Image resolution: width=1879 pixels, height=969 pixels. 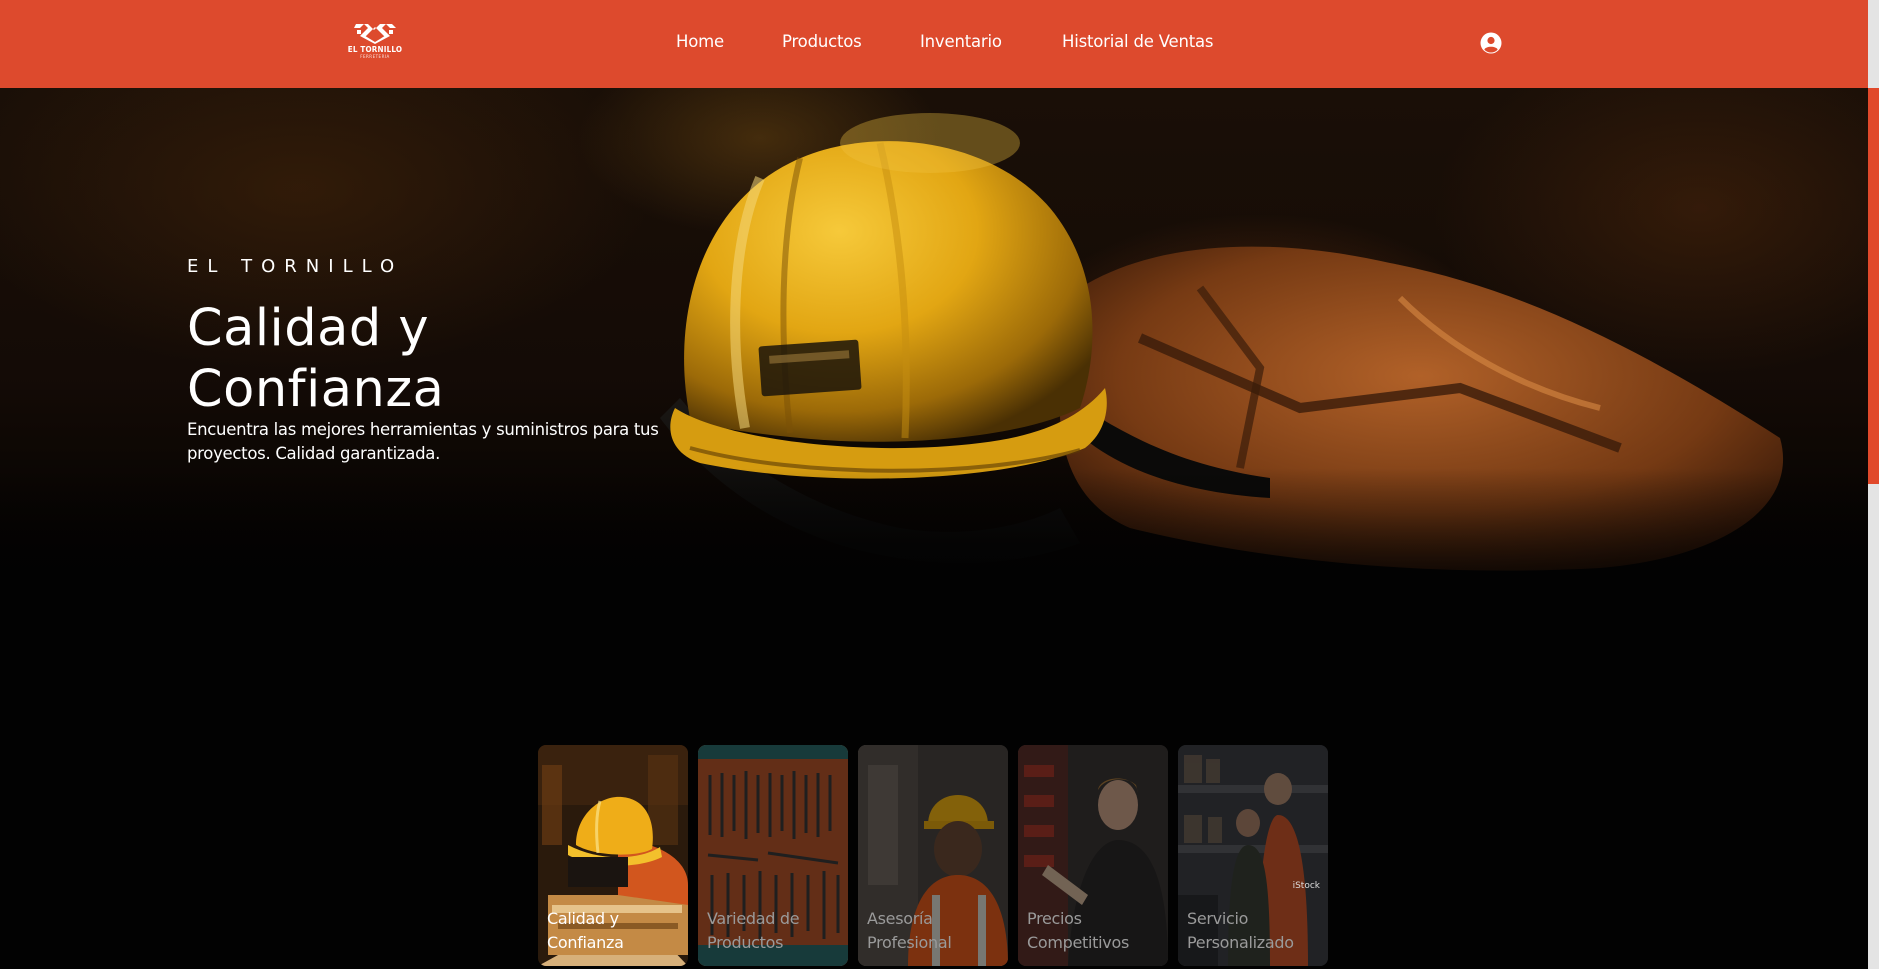 What do you see at coordinates (1253, 855) in the screenshot?
I see `card-servicio-personalizado: iStock Servicio Personalizado` at bounding box center [1253, 855].